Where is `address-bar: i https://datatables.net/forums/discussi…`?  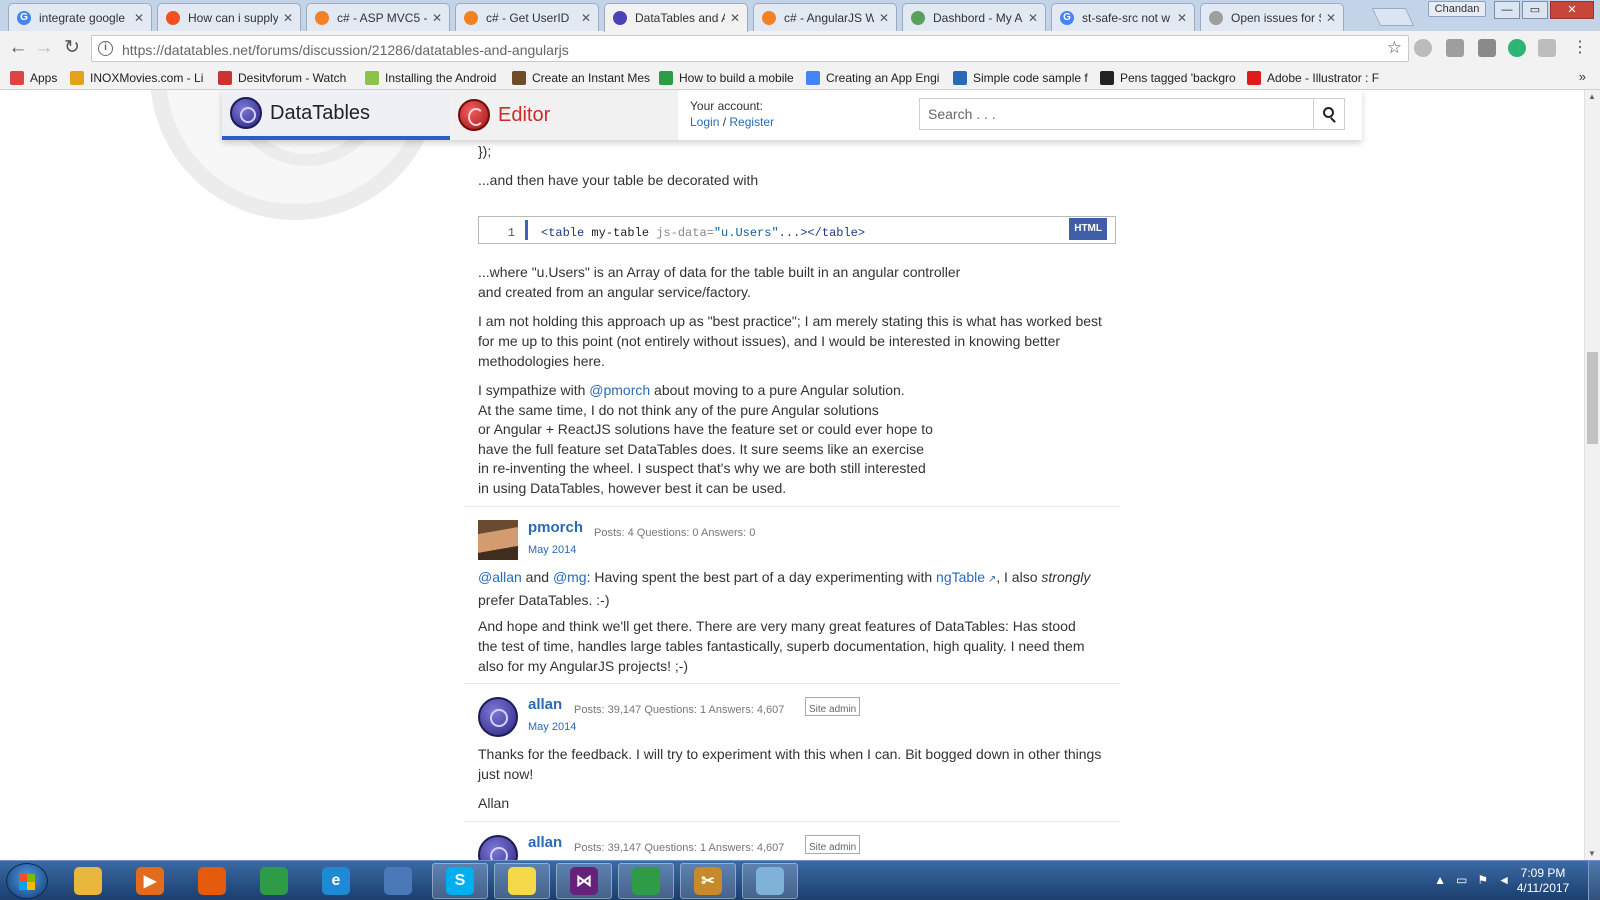 address-bar: i https://datatables.net/forums/discussi… is located at coordinates (750, 48).